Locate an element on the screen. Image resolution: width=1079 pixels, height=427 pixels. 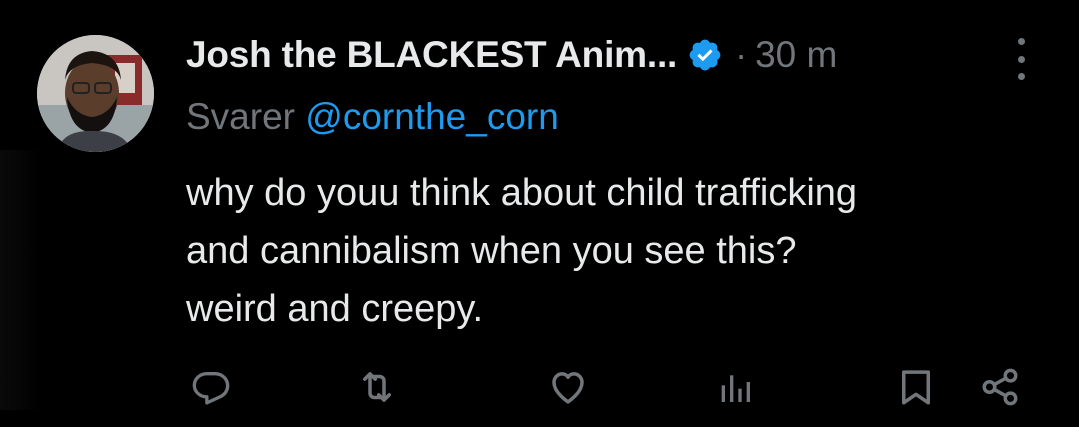
reply-prefix: Svarer is located at coordinates (240, 116).